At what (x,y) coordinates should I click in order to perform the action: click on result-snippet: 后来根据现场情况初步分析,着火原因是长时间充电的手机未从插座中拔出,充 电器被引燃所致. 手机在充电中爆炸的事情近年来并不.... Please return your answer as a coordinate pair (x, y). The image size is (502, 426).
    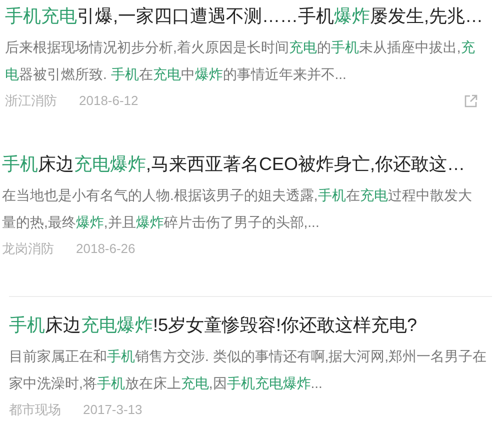
    Looking at the image, I should click on (240, 61).